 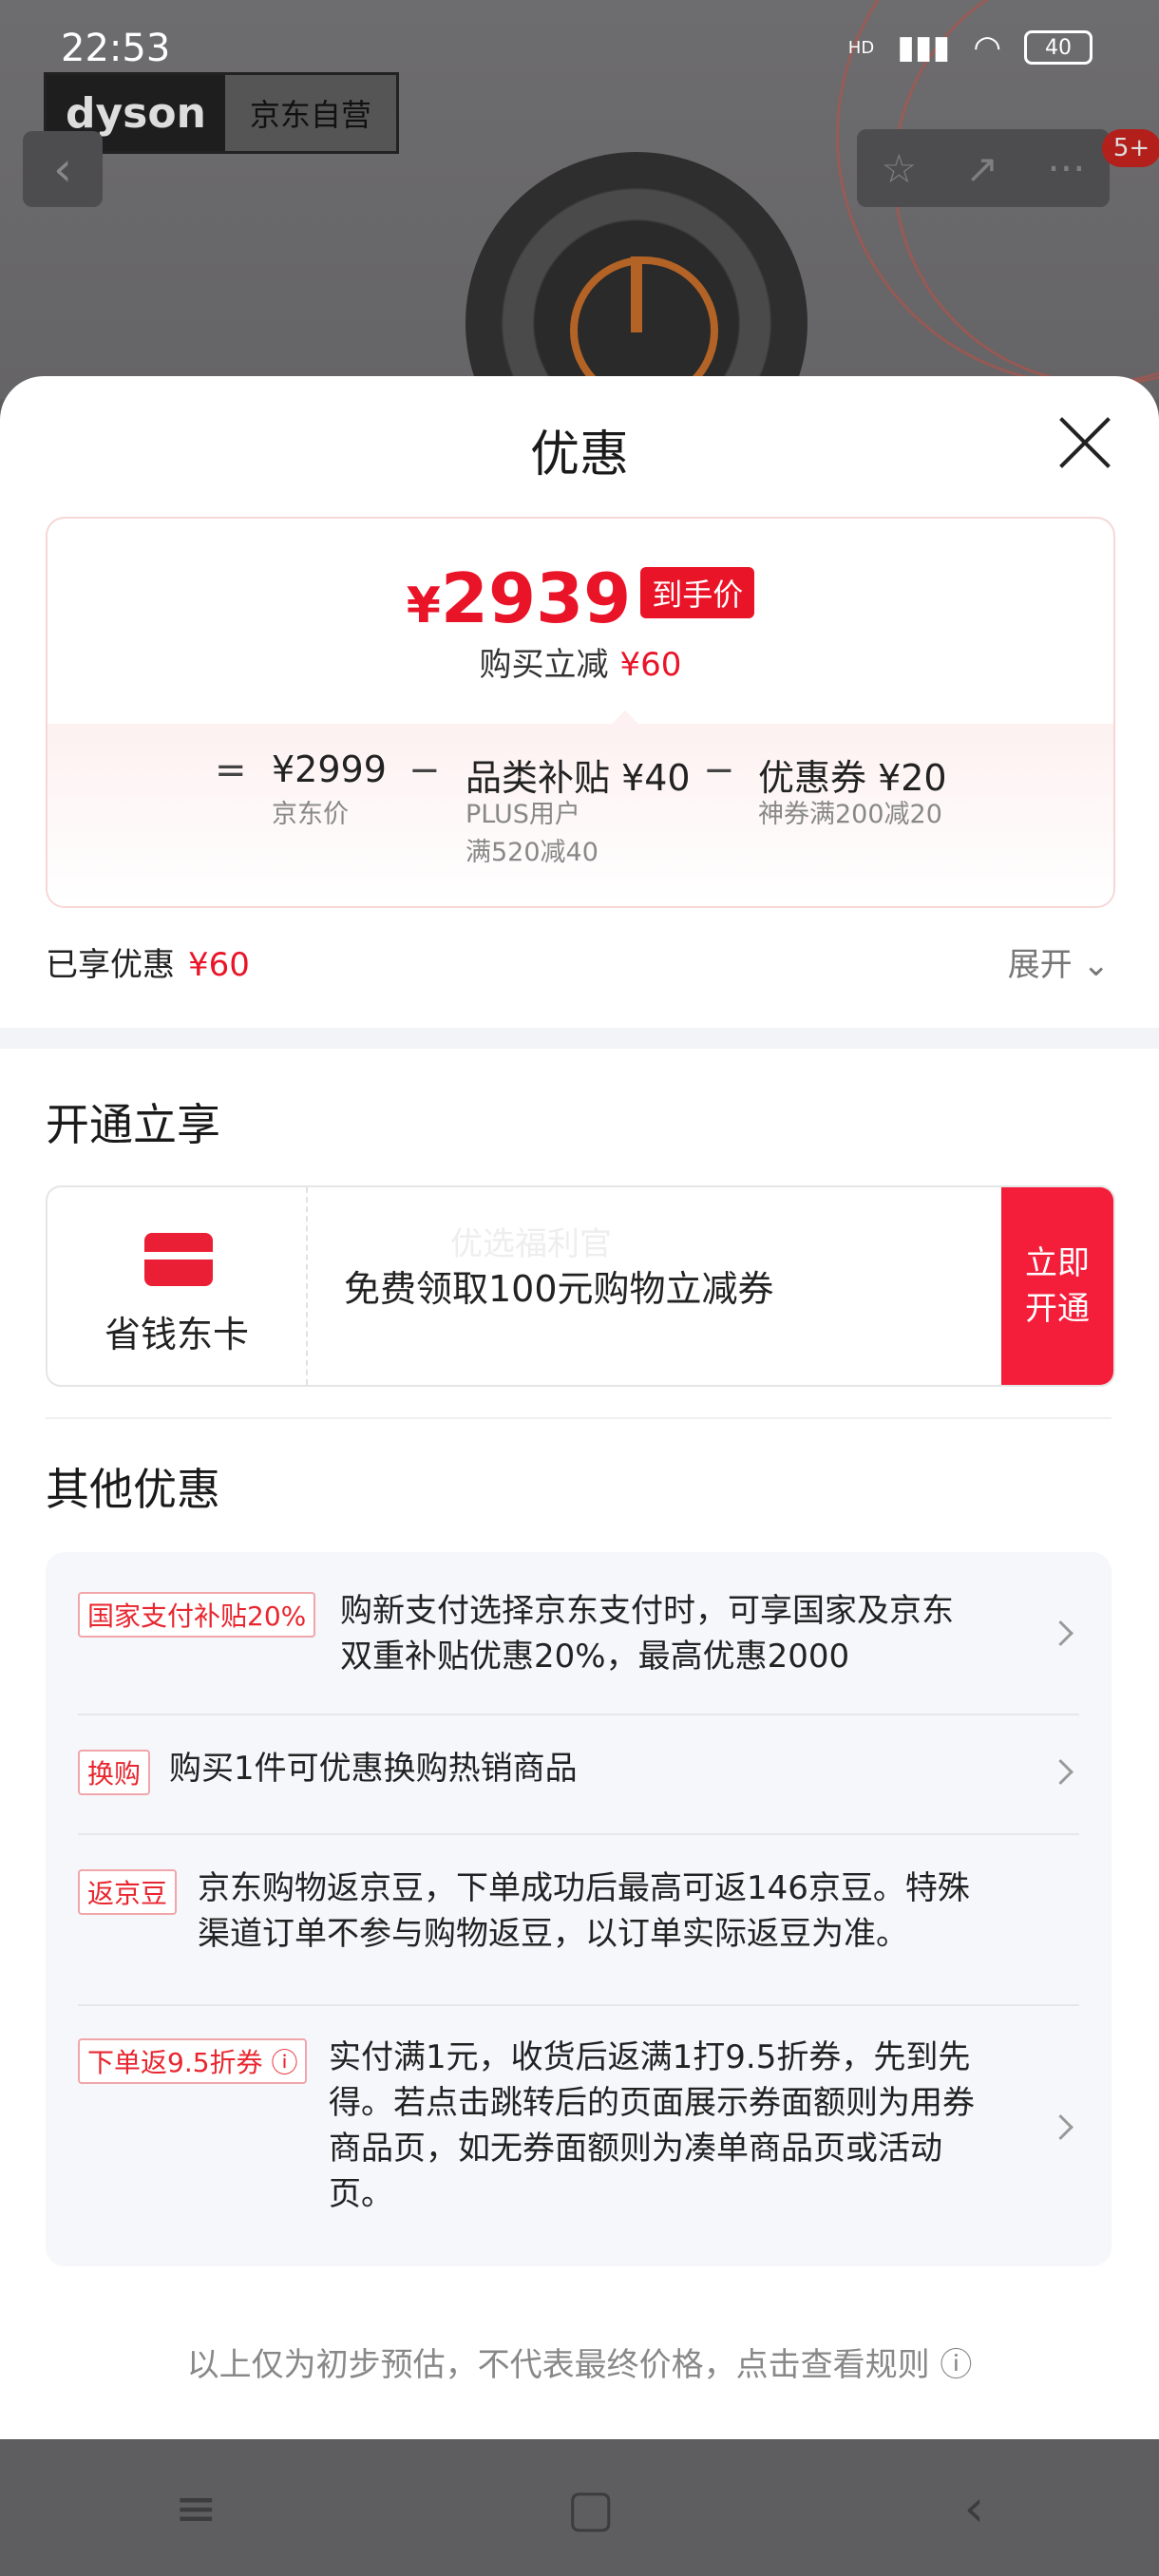 I want to click on self-operated-tag: 京东自营, so click(x=310, y=113).